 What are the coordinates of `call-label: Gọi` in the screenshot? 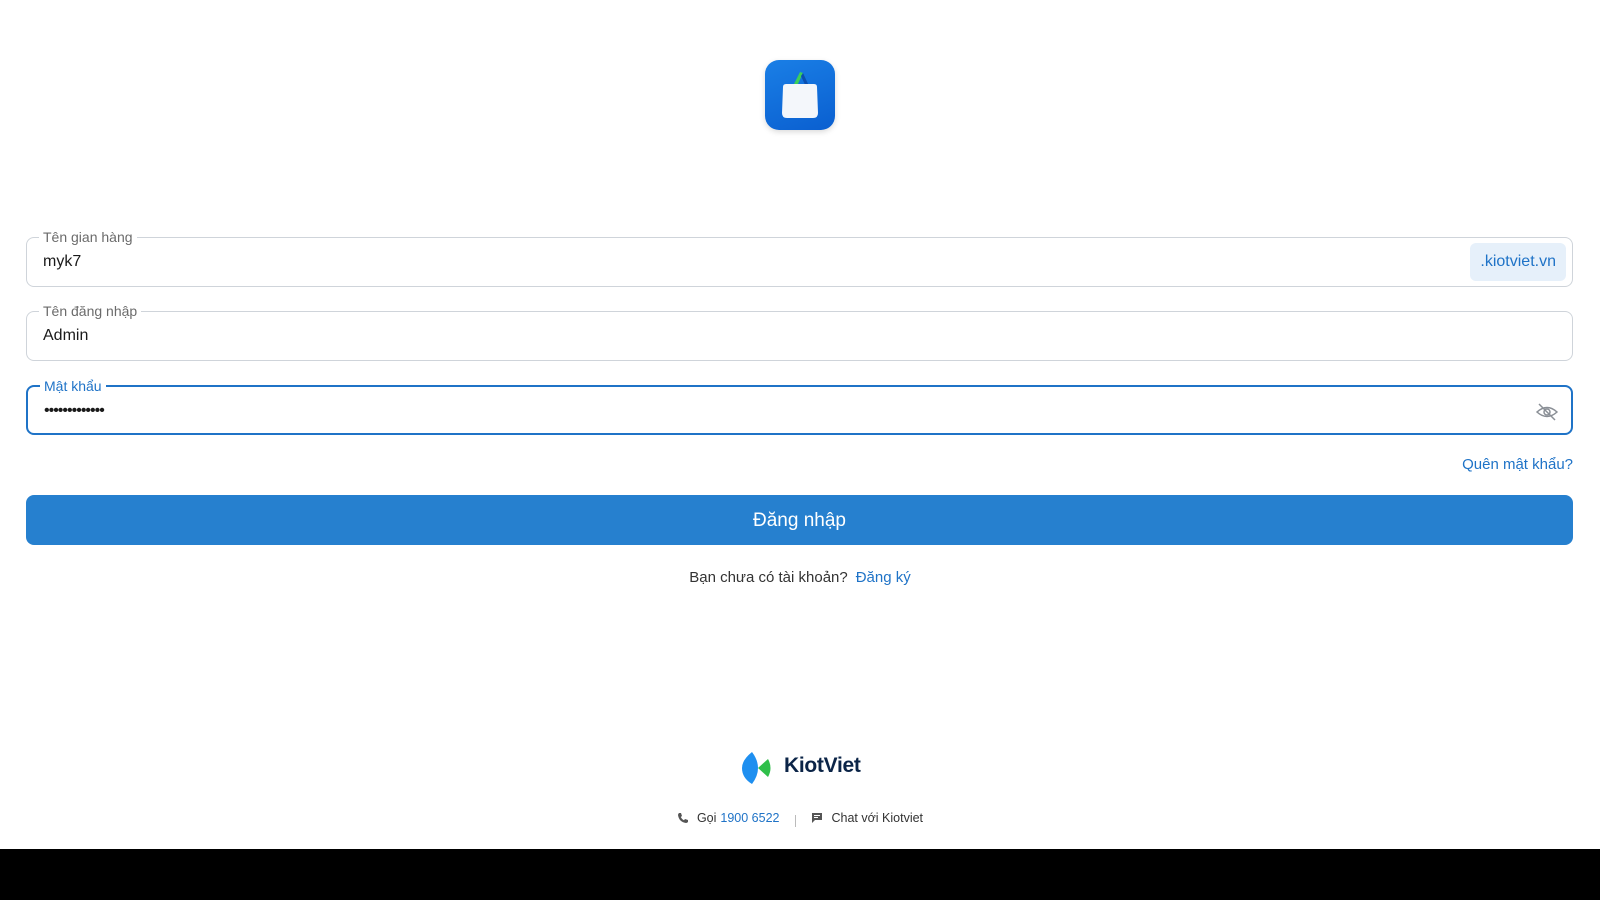 It's located at (706, 818).